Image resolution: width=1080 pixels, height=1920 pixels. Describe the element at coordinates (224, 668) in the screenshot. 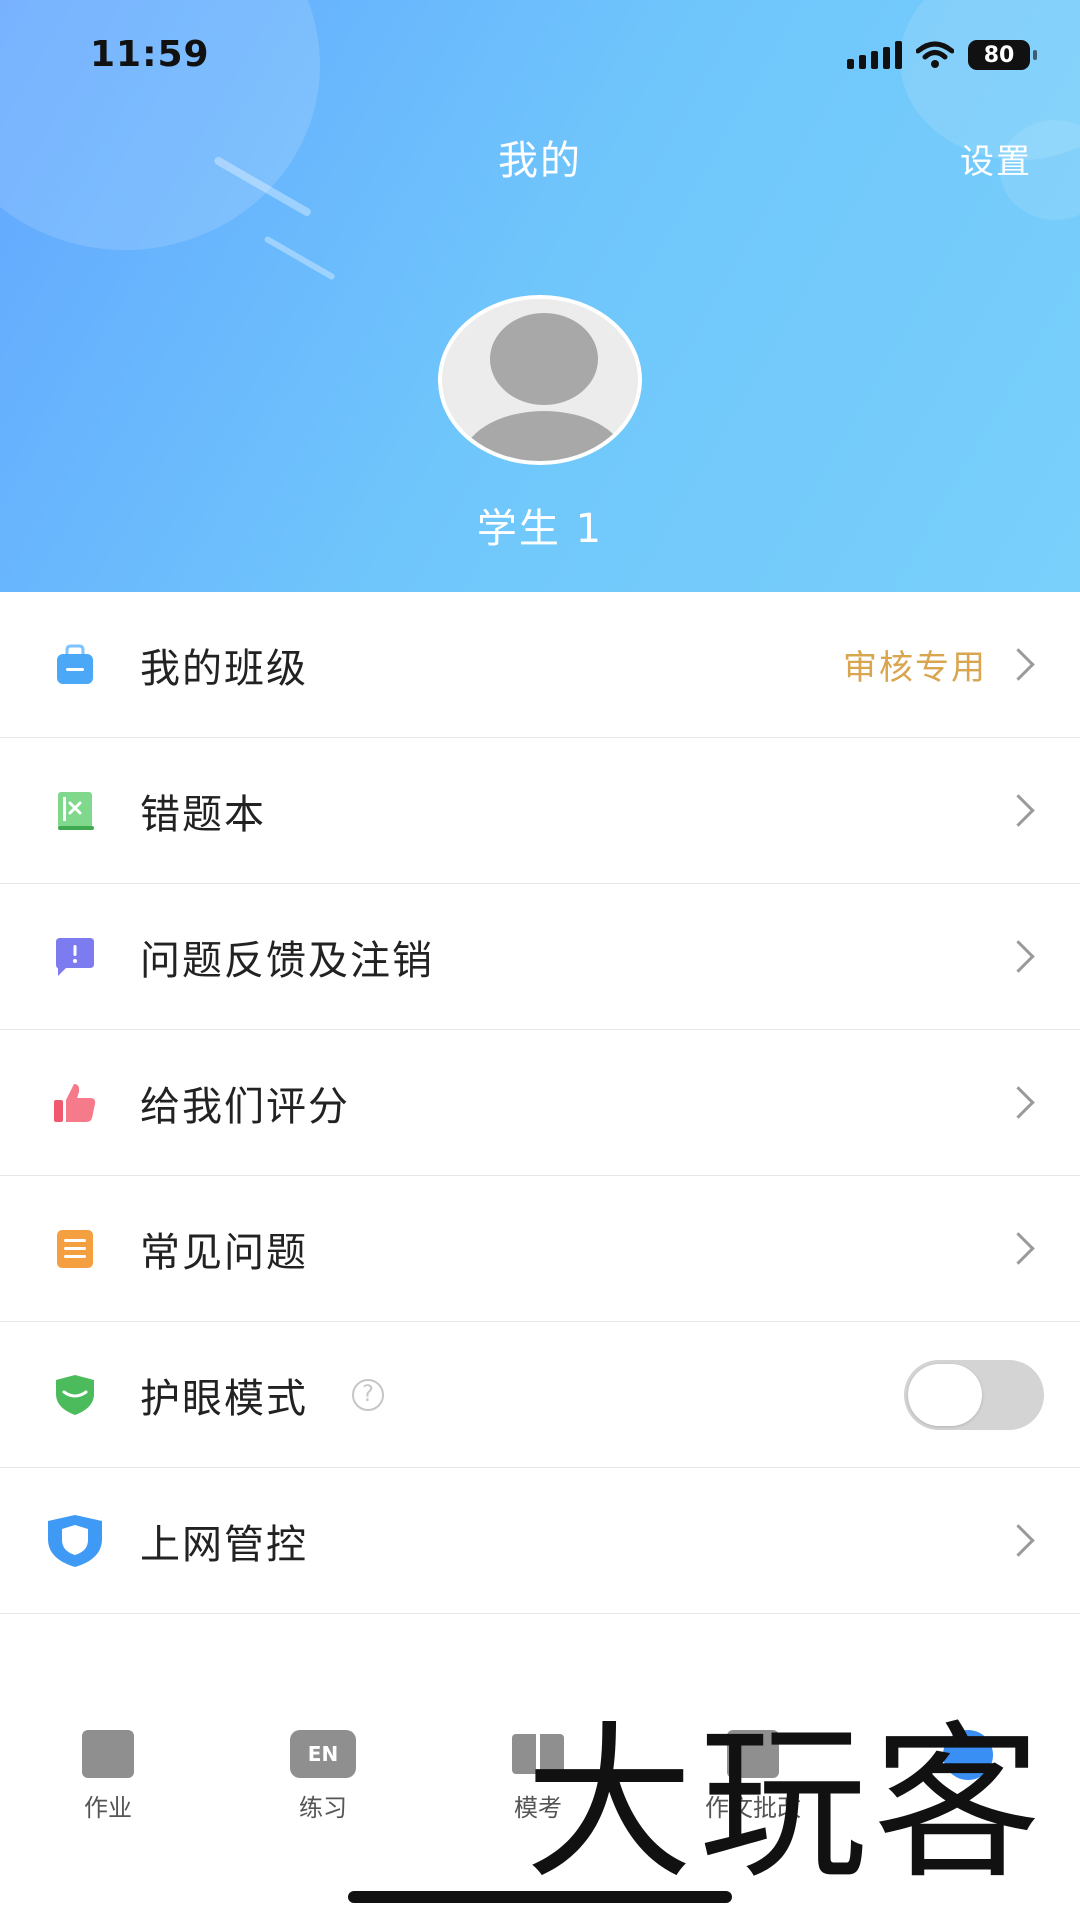

I see `menu-item-label: 我的班级` at that location.